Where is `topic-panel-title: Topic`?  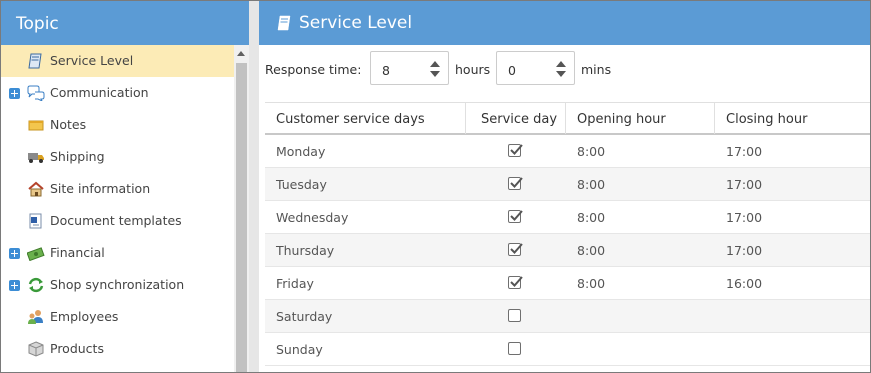 topic-panel-title: Topic is located at coordinates (125, 23).